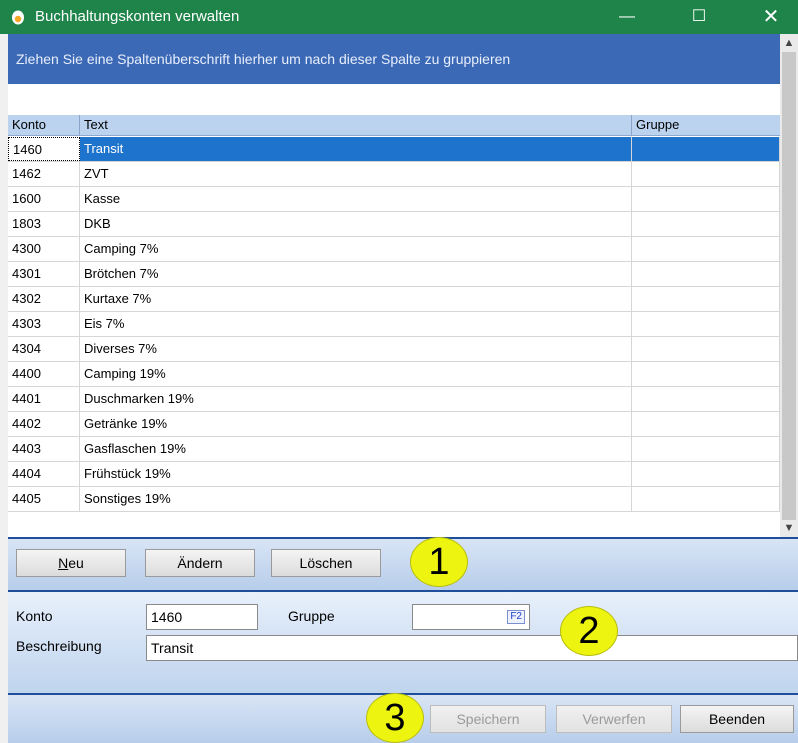  What do you see at coordinates (202, 617) in the screenshot?
I see `konto-input: 1460` at bounding box center [202, 617].